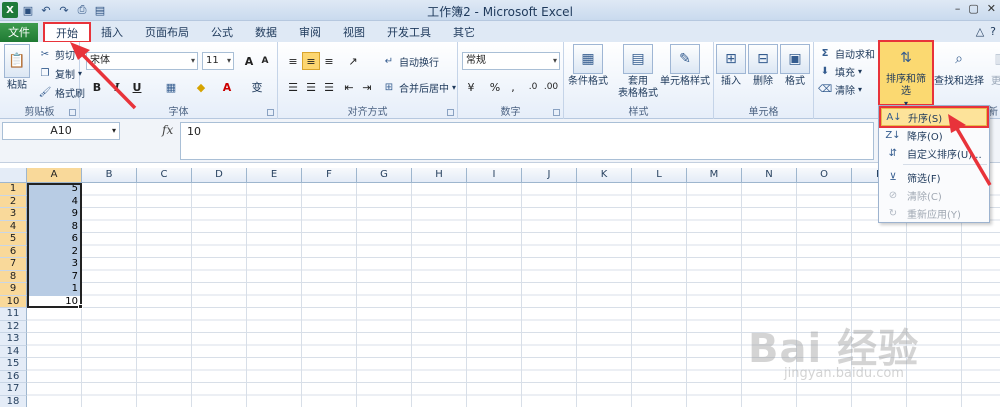  What do you see at coordinates (763, 66) in the screenshot?
I see `delete-cells-button: ⊟ 删除` at bounding box center [763, 66].